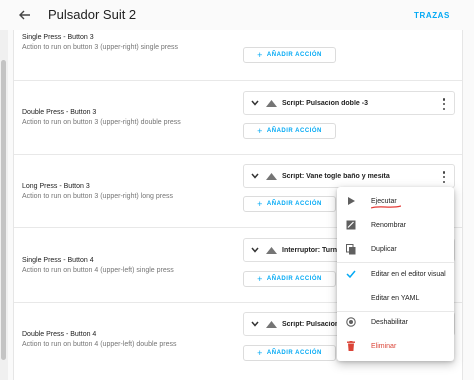 Image resolution: width=474 pixels, height=380 pixels. I want to click on menu-item-label: Duplicar, so click(384, 249).